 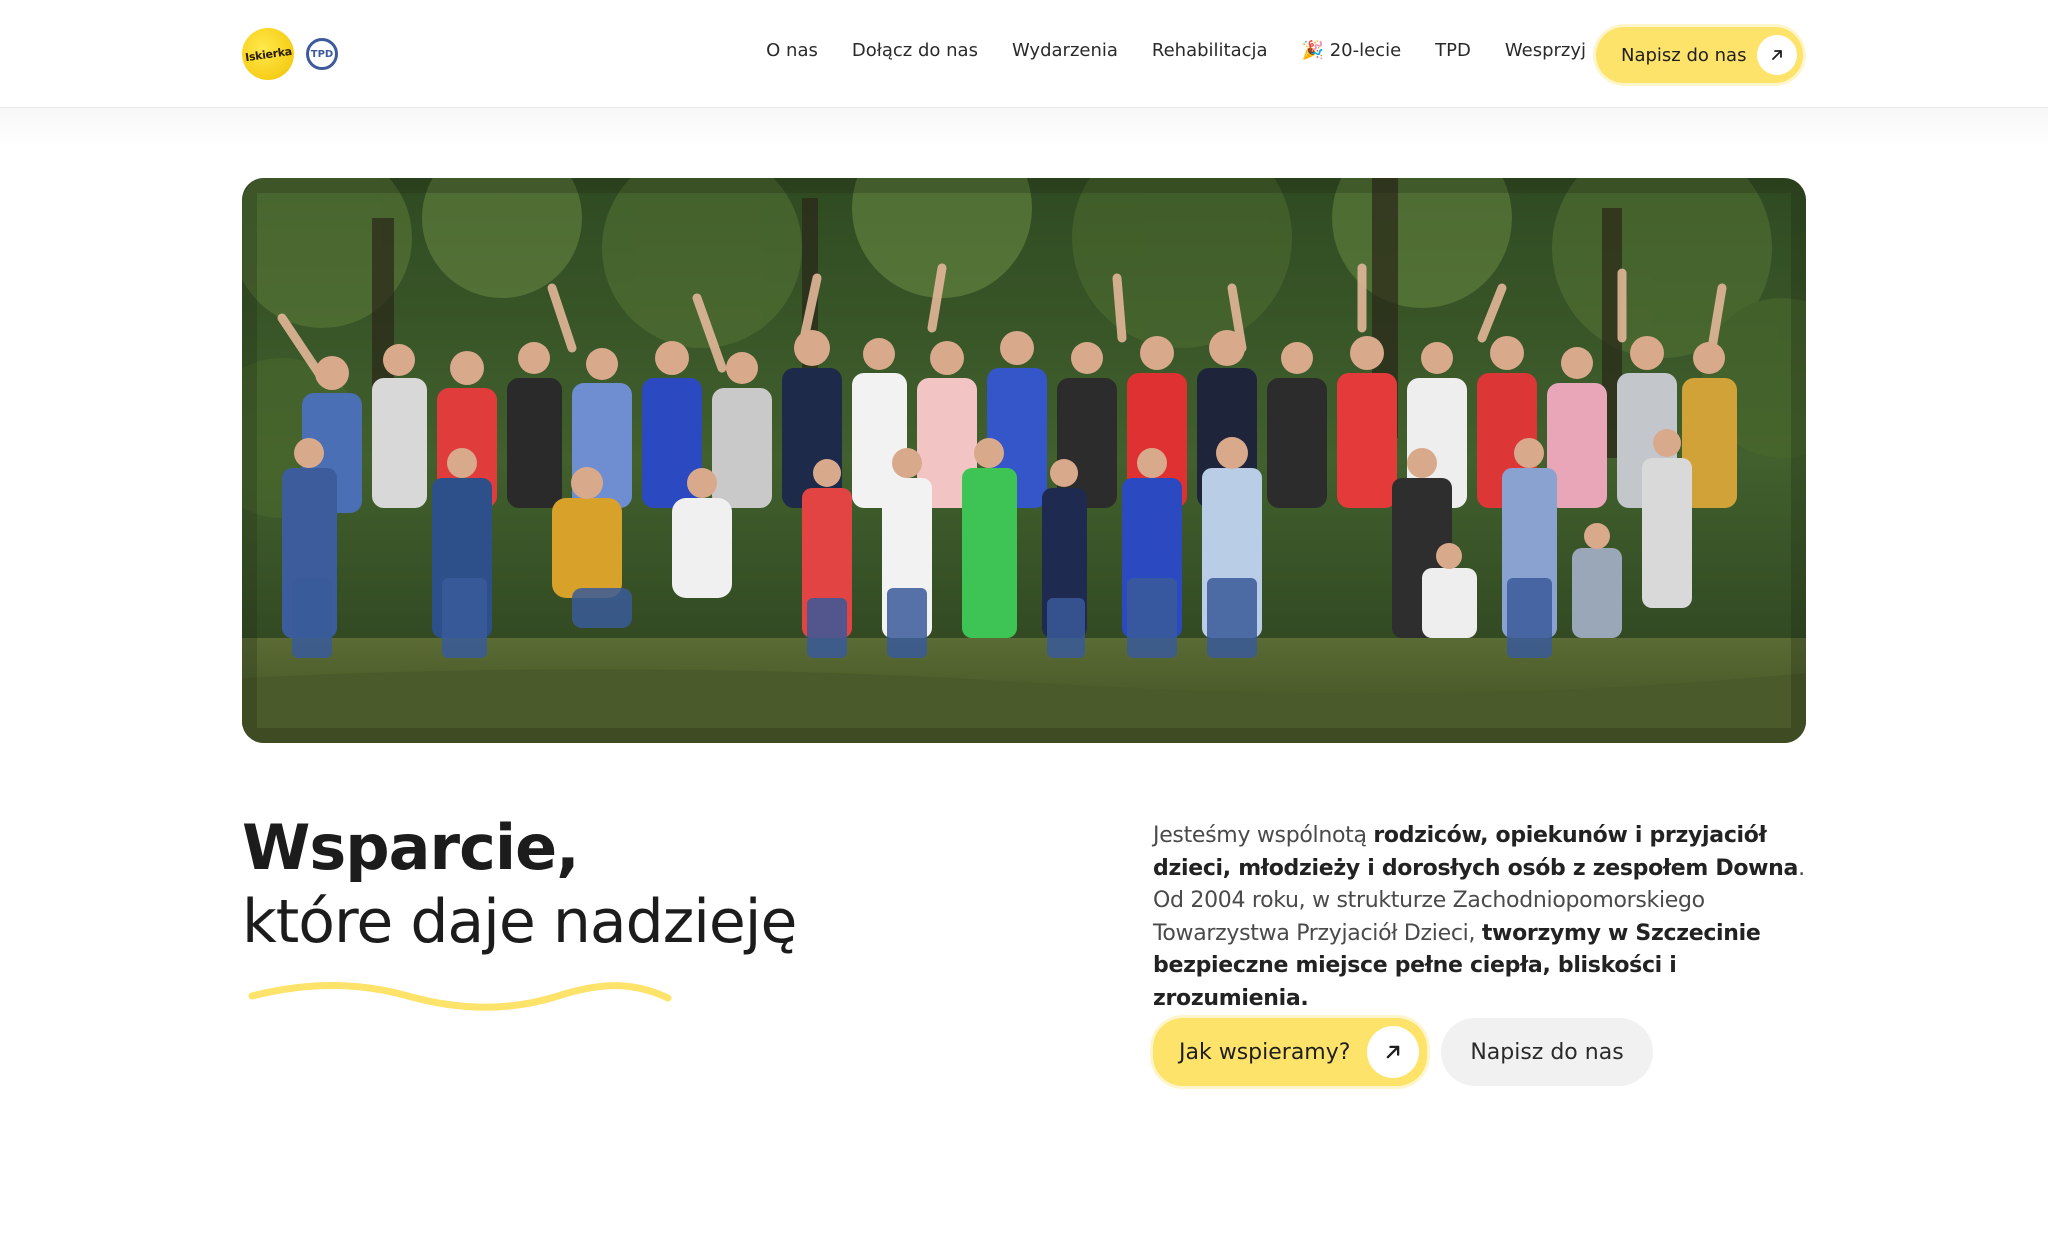 I want to click on iskierka-logo: Iskierka, so click(x=268, y=54).